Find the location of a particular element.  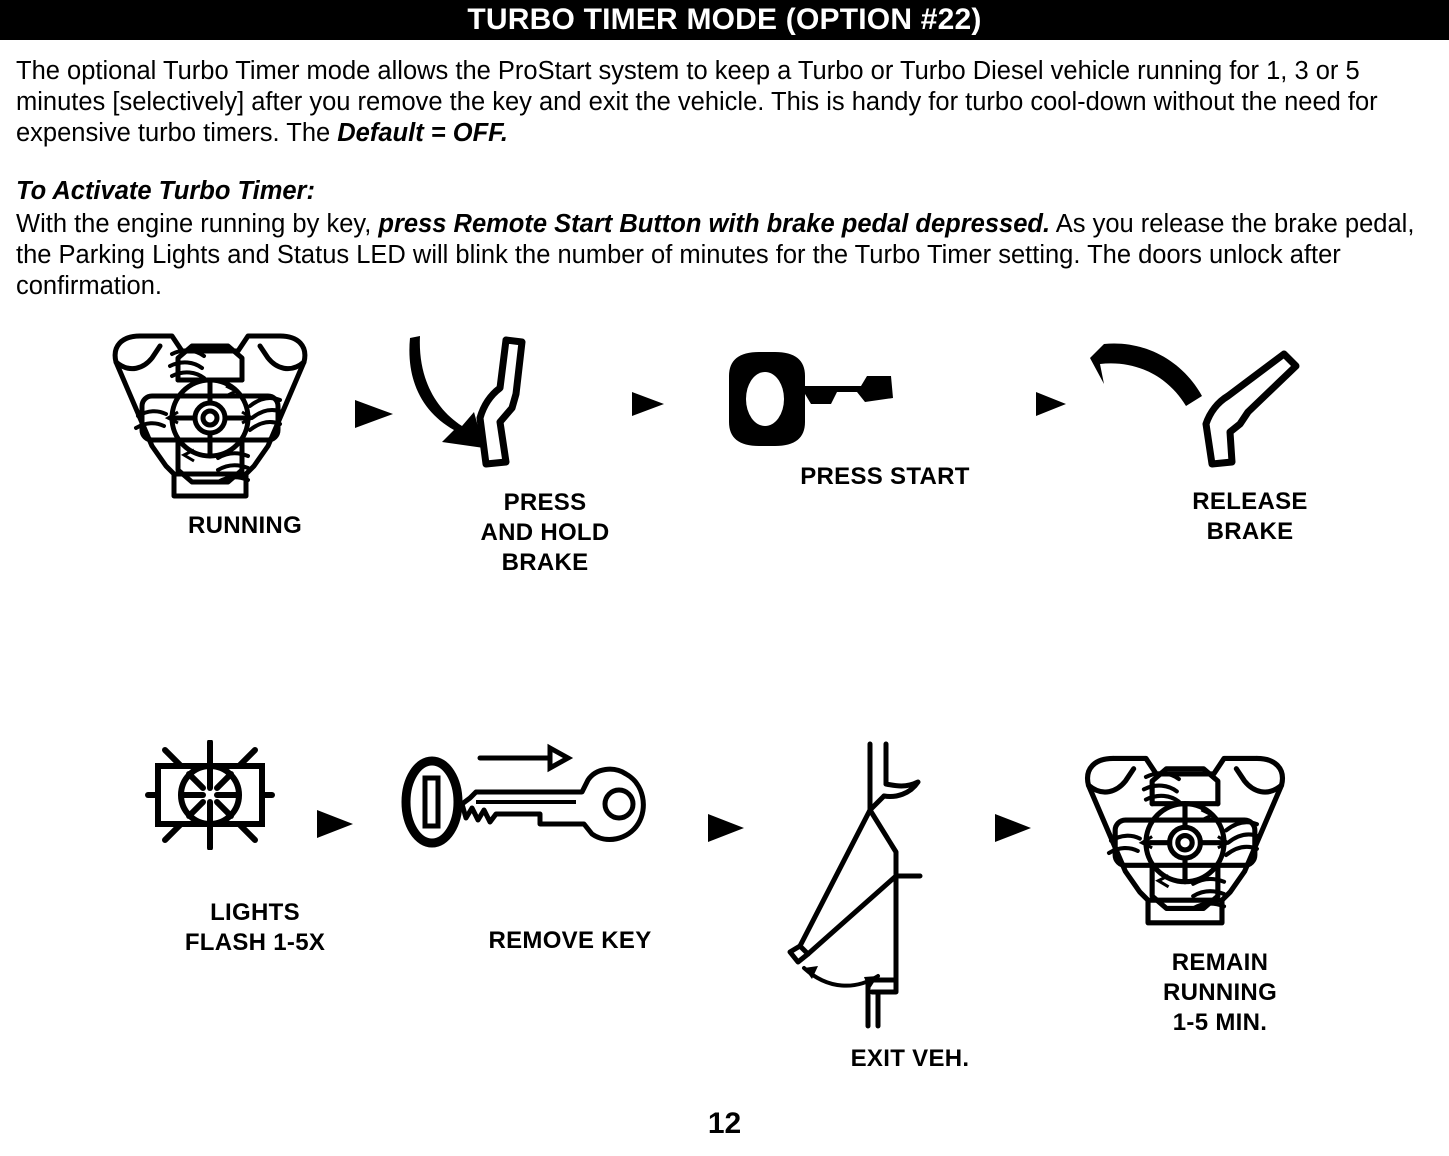

flow-step-remove-key: REMOVE KEY is located at coordinates (570, 848).